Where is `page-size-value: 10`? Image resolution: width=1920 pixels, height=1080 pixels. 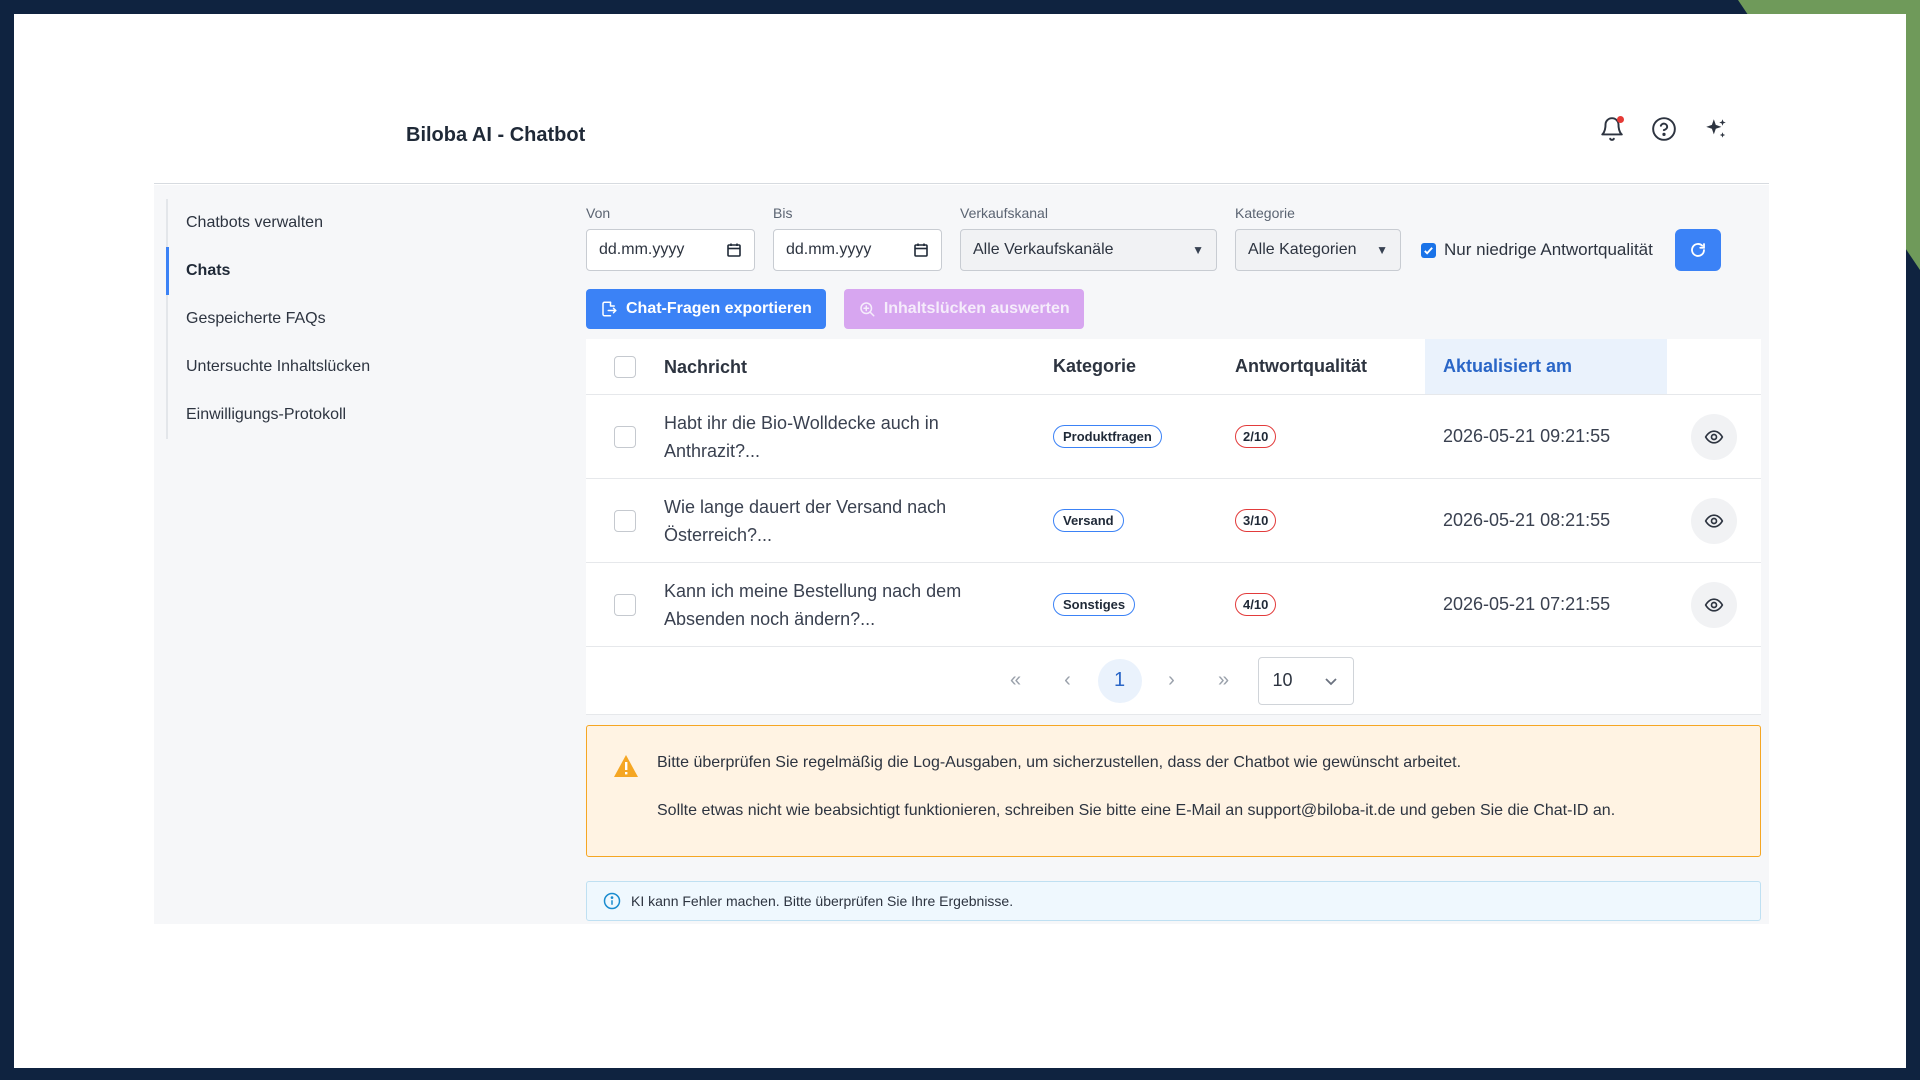
page-size-value: 10 is located at coordinates (1282, 680).